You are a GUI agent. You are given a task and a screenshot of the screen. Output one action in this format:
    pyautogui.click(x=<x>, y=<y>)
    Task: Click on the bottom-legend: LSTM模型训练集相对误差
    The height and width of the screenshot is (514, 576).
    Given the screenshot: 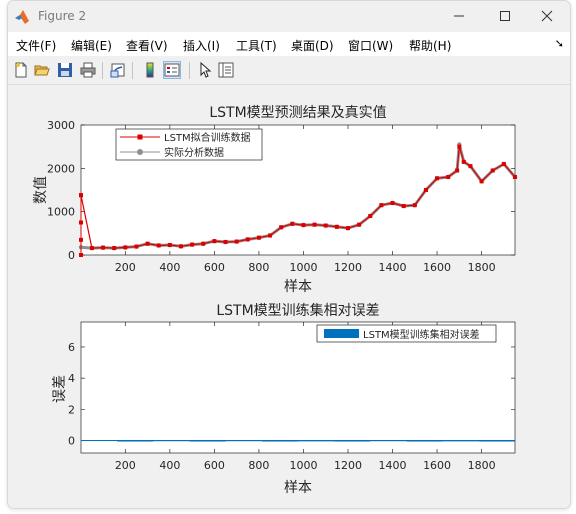 What is the action you would take?
    pyautogui.click(x=406, y=333)
    